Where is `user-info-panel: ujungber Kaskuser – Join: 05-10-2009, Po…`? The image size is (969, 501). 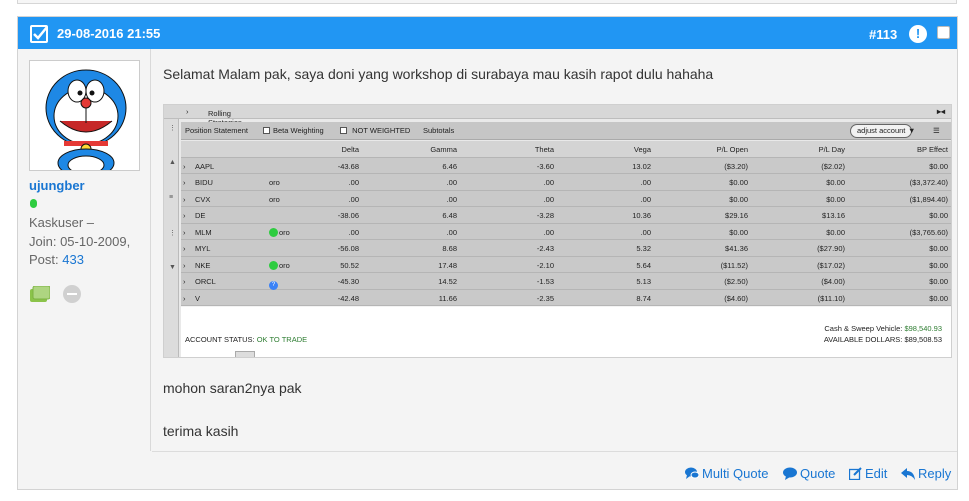 user-info-panel: ujungber Kaskuser – Join: 05-10-2009, Po… is located at coordinates (84, 250).